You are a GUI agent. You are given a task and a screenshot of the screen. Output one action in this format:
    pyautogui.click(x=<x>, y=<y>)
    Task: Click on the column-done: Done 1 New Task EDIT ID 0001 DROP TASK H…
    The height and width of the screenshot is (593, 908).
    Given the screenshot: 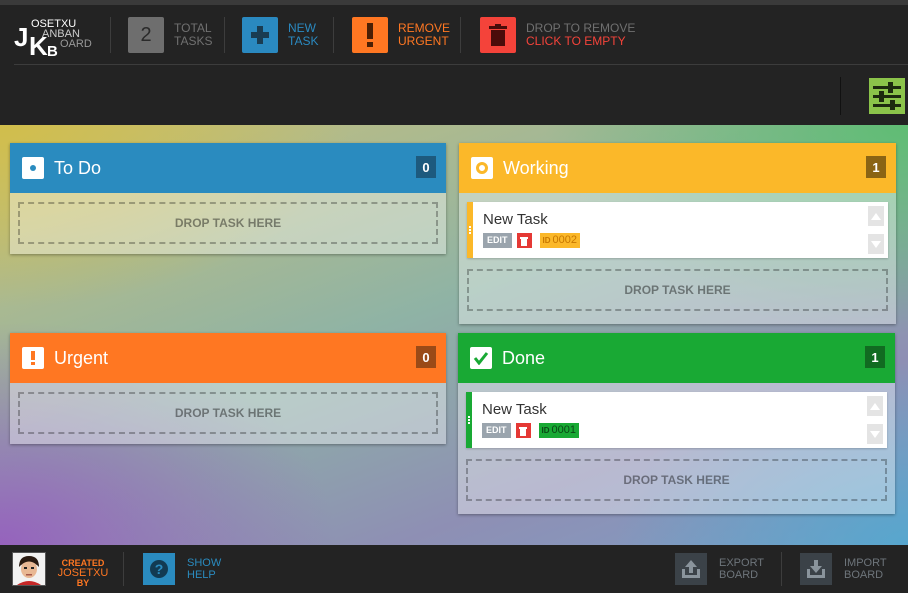 What is the action you would take?
    pyautogui.click(x=676, y=423)
    